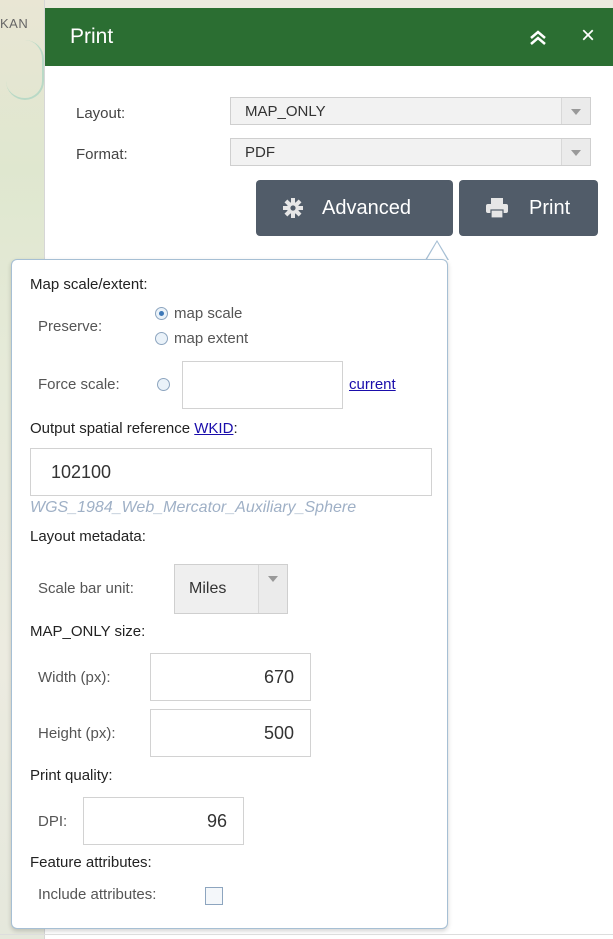  I want to click on preserve-label: Preserve:, so click(70, 326).